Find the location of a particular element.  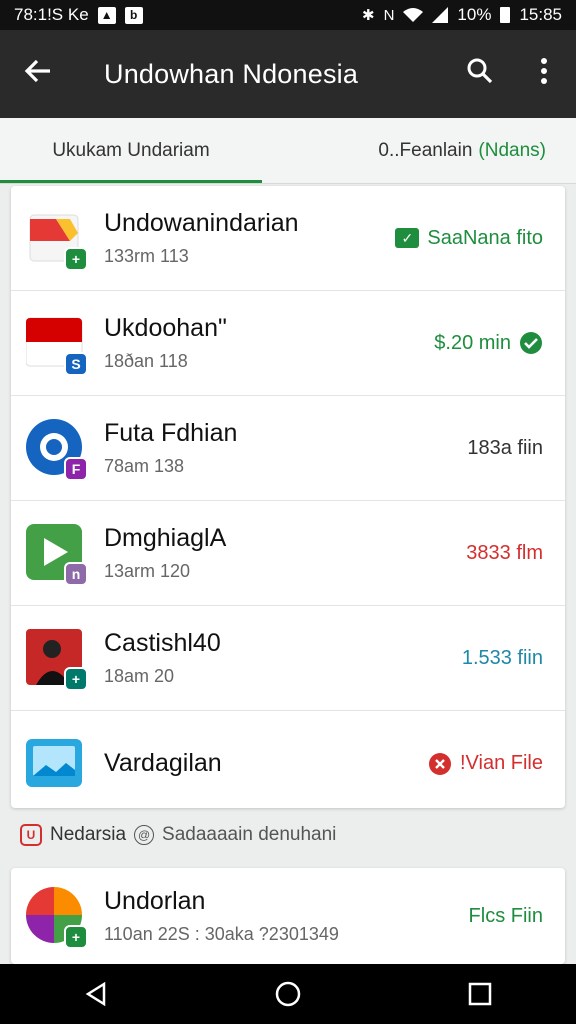

tab-label: 0..Feanlain is located at coordinates (425, 150).